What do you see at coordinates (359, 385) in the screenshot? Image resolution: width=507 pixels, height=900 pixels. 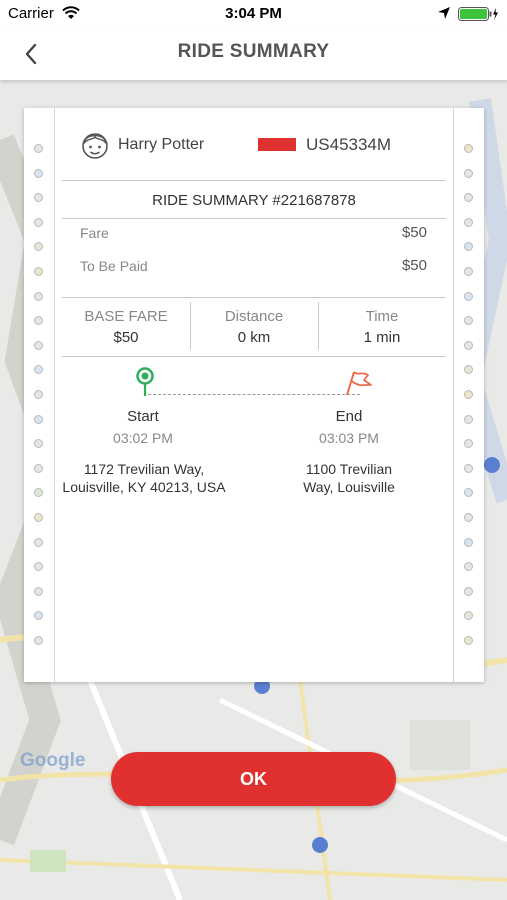 I see `end-flag-icon` at bounding box center [359, 385].